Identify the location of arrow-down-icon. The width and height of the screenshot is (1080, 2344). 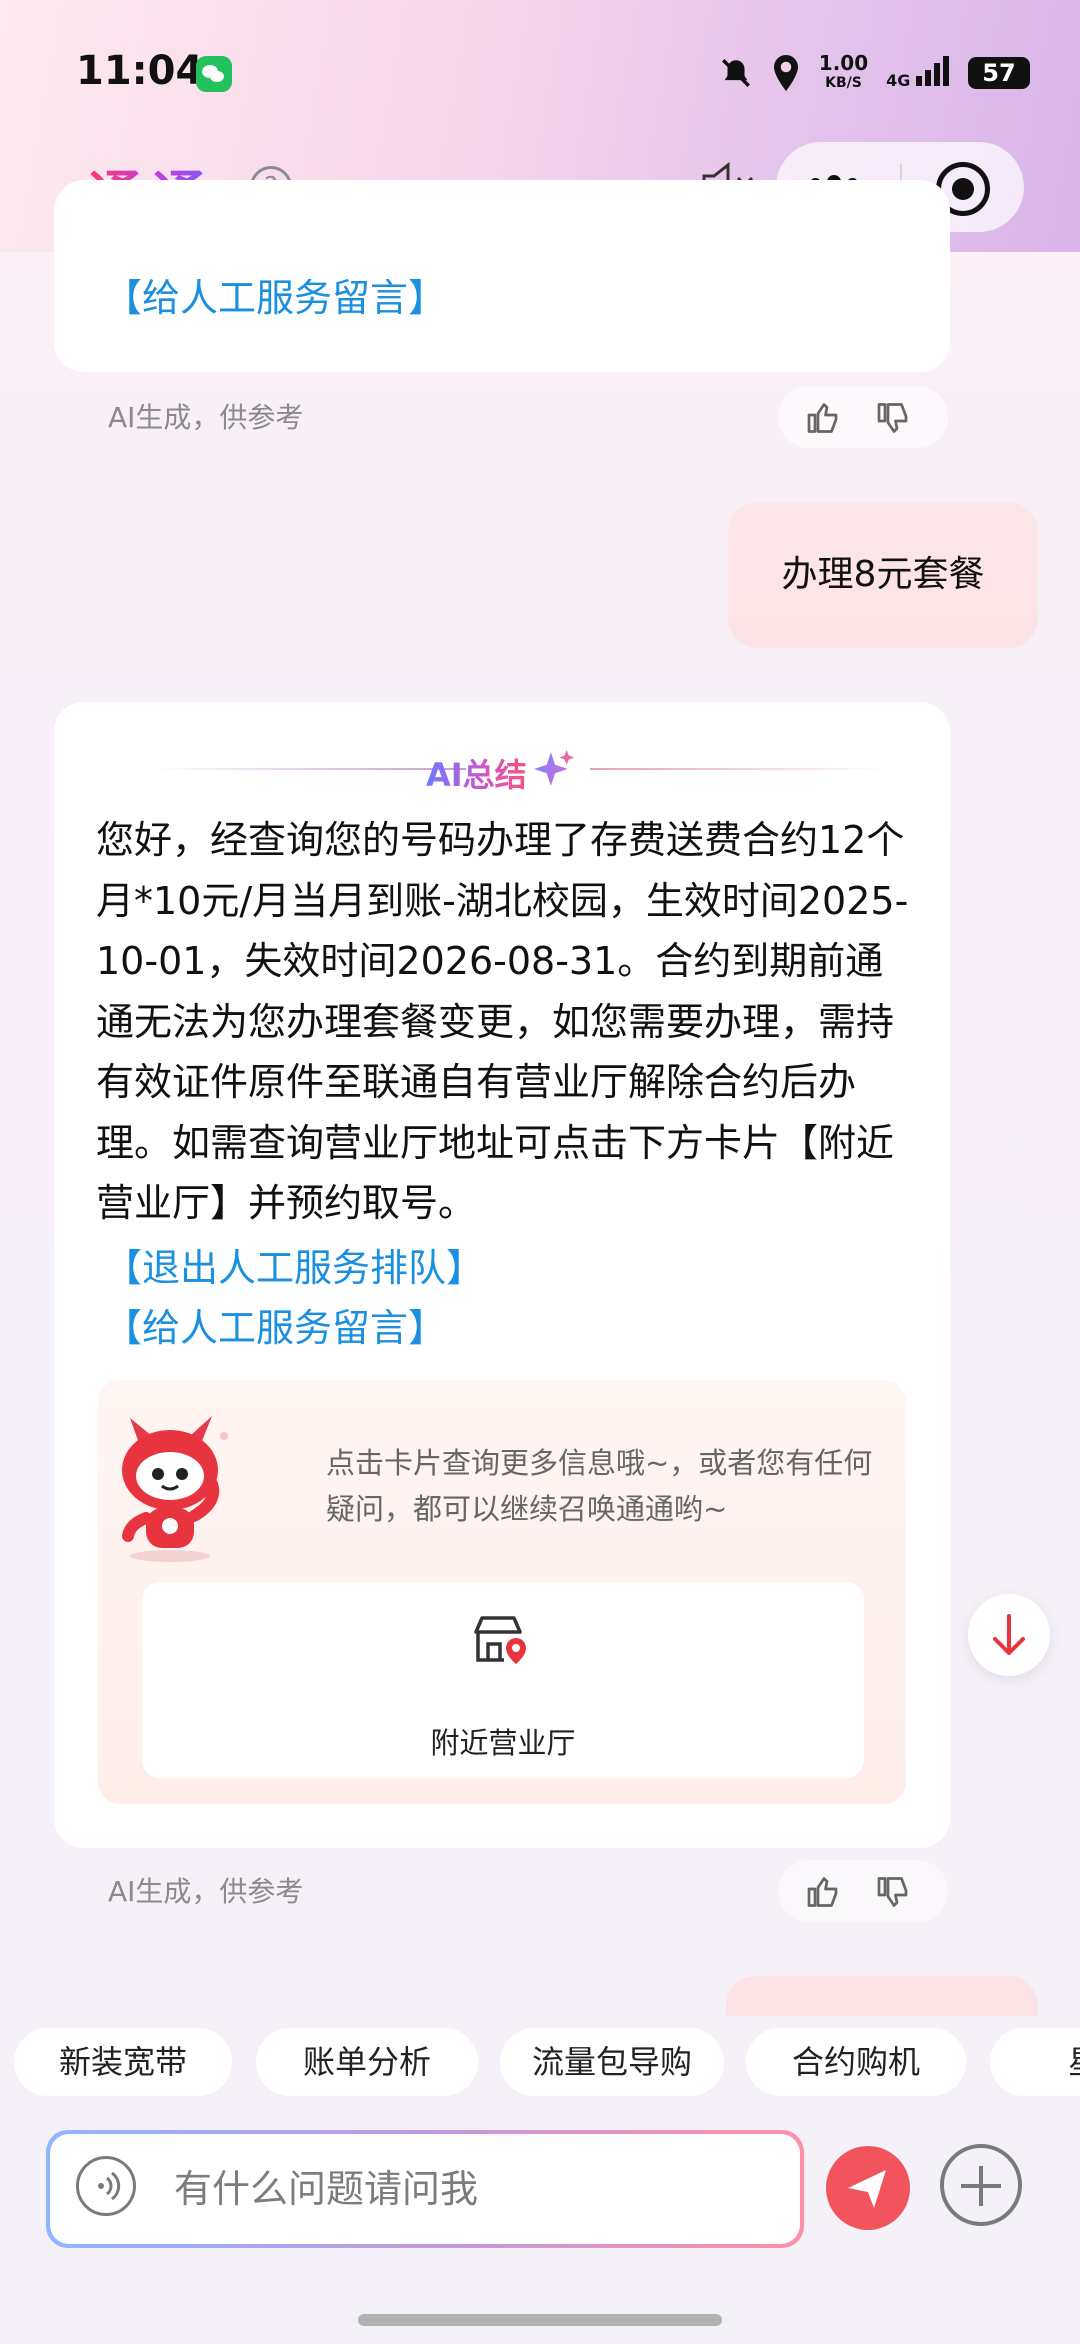
(1009, 1634).